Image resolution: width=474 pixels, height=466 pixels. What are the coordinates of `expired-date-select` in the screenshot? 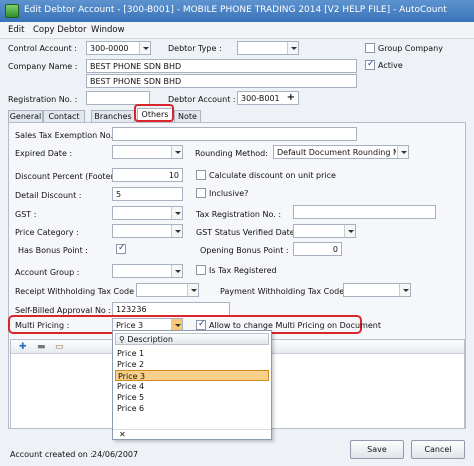 It's located at (147, 152).